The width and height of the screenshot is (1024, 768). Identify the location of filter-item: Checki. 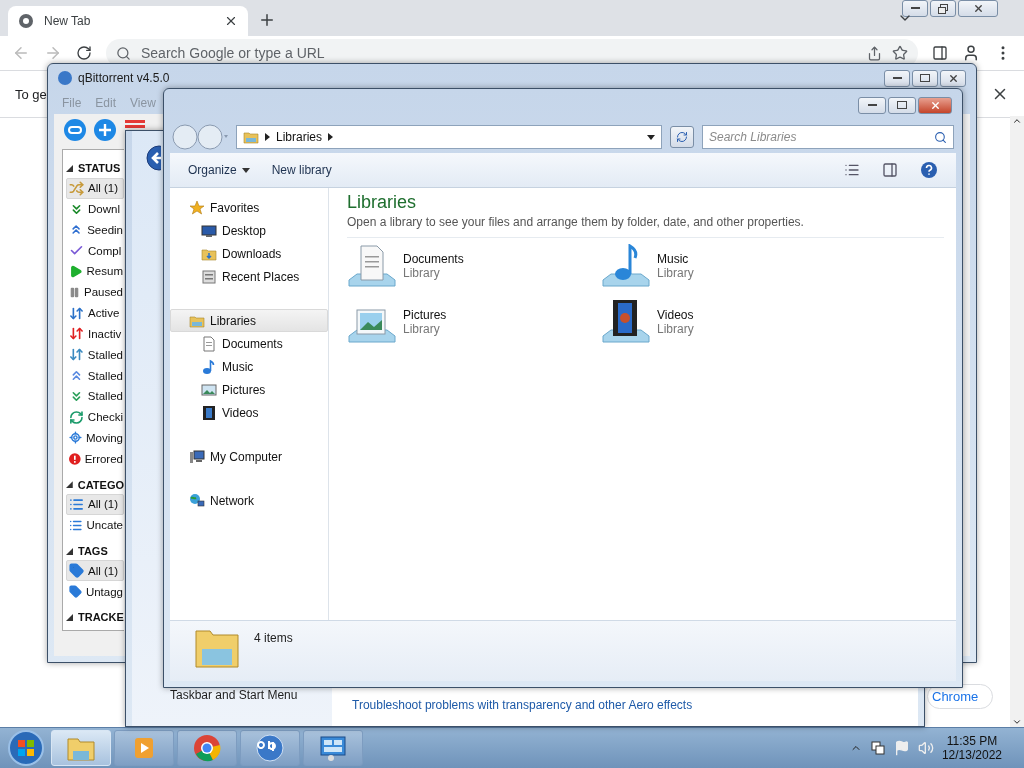
(95, 417).